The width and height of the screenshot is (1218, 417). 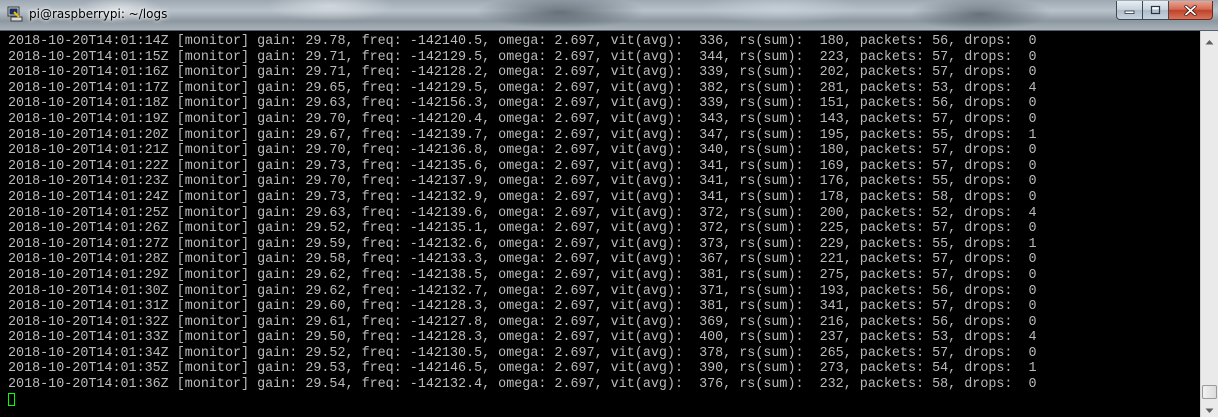 I want to click on maximize-icon, so click(x=1155, y=10).